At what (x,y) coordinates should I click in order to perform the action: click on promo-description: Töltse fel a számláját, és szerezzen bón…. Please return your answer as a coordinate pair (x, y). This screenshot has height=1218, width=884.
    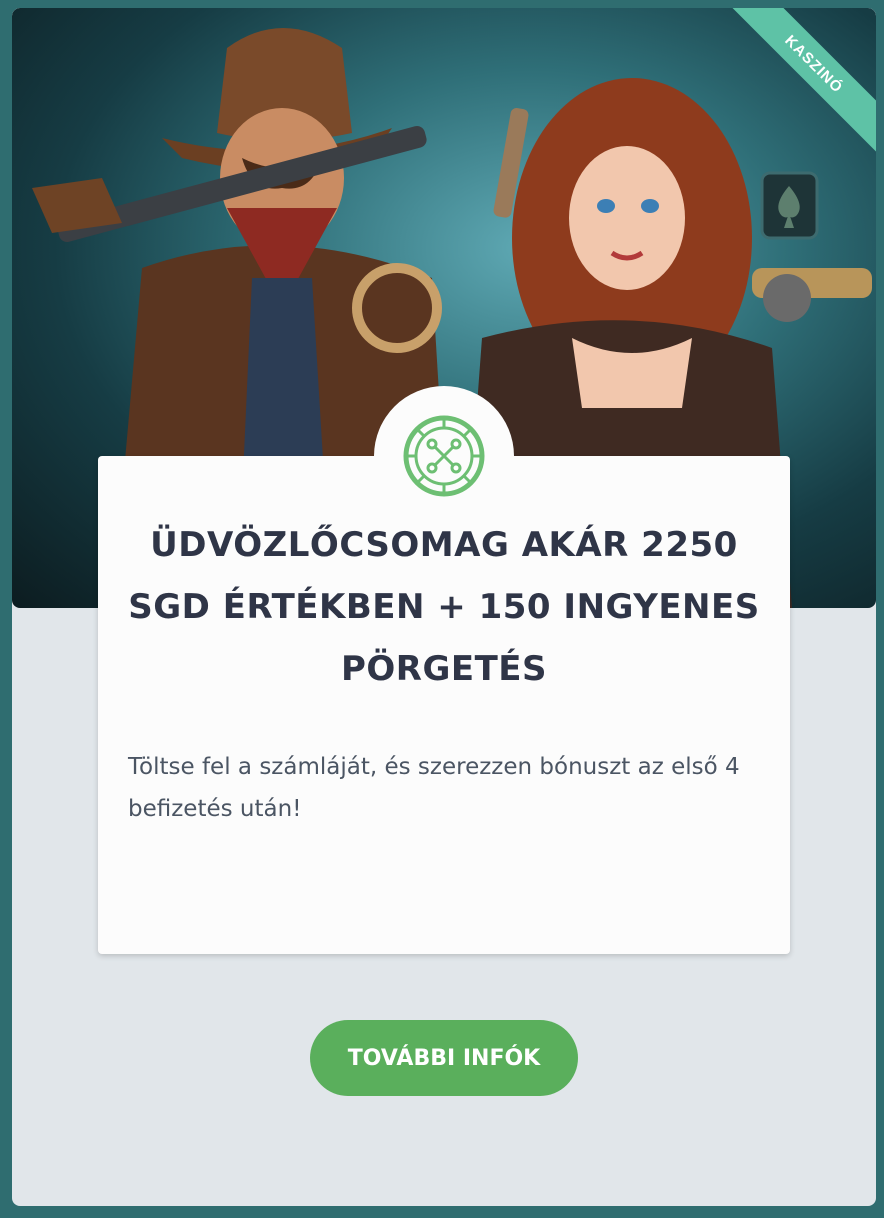
    Looking at the image, I should click on (434, 788).